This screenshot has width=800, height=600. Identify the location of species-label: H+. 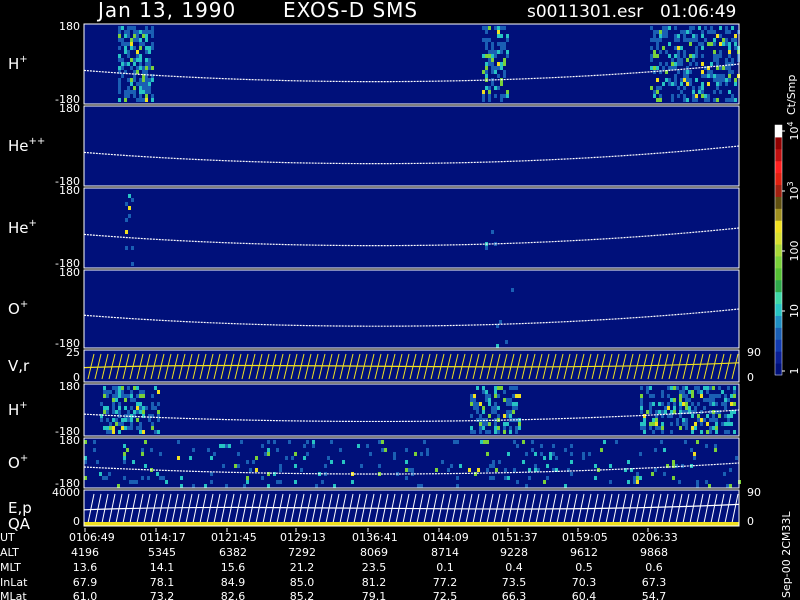
(18, 63).